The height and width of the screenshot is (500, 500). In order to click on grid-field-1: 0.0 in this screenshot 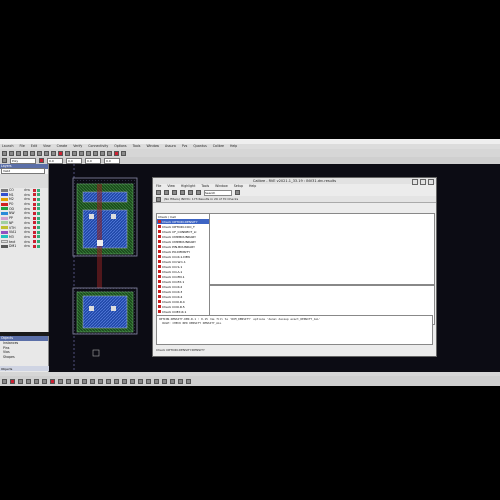, I will do `click(55, 160)`.